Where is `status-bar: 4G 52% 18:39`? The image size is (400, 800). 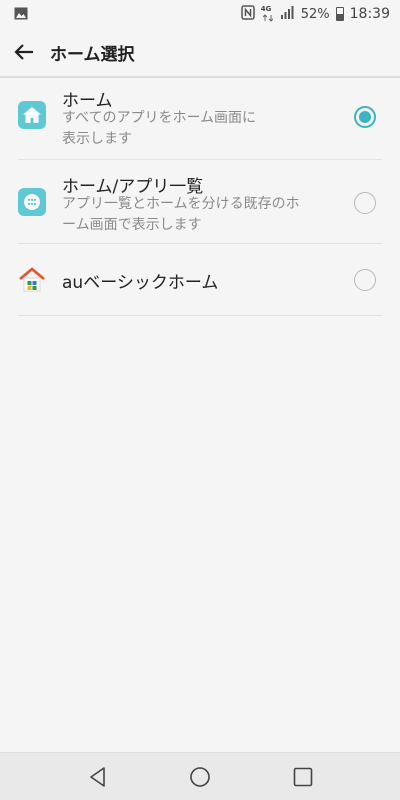 status-bar: 4G 52% 18:39 is located at coordinates (200, 14).